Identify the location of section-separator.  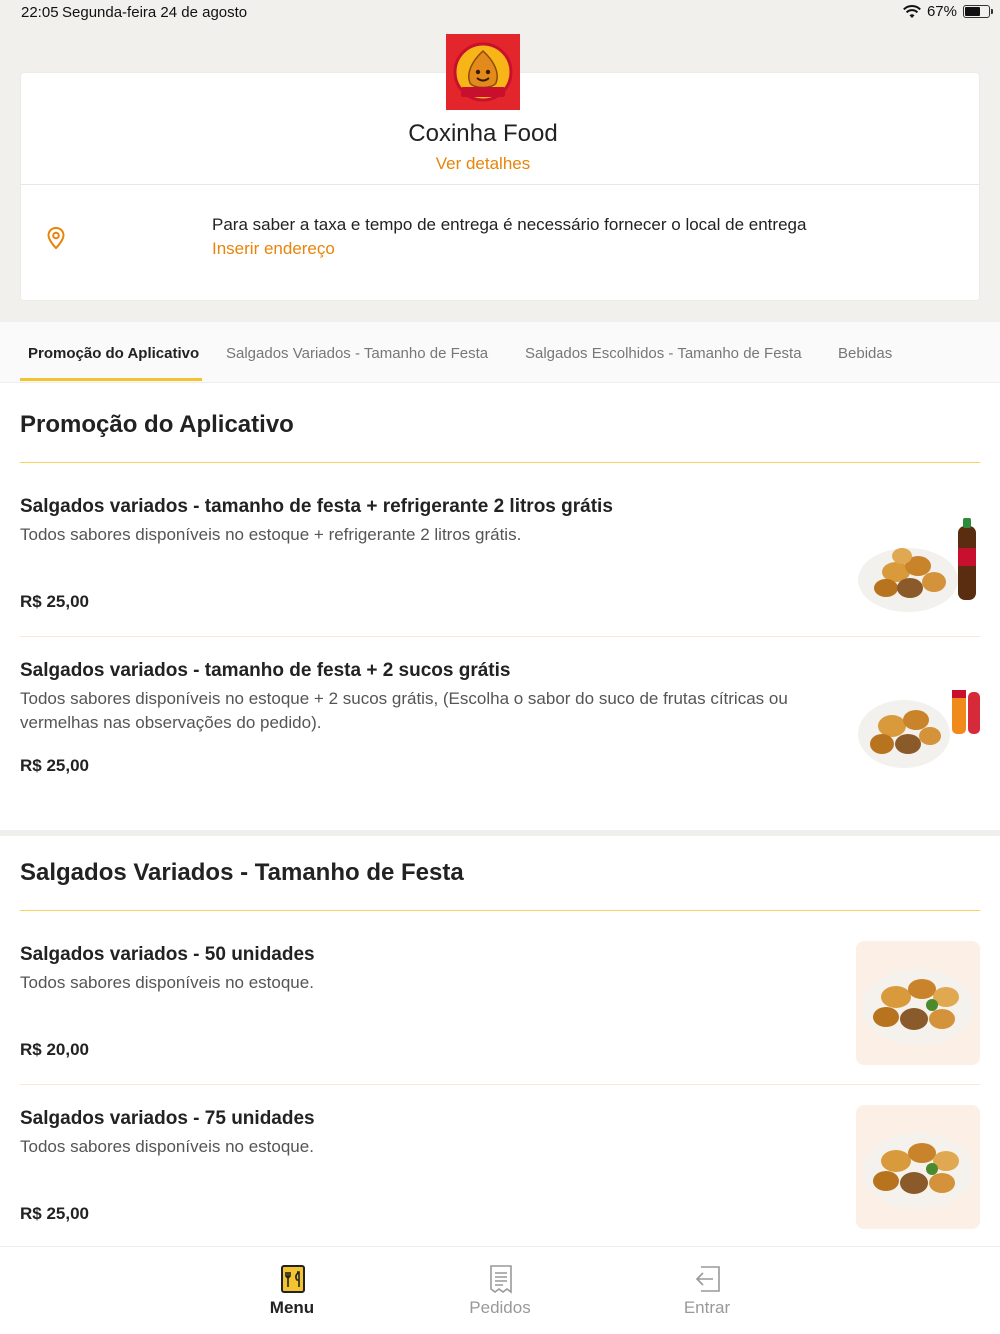
(500, 833).